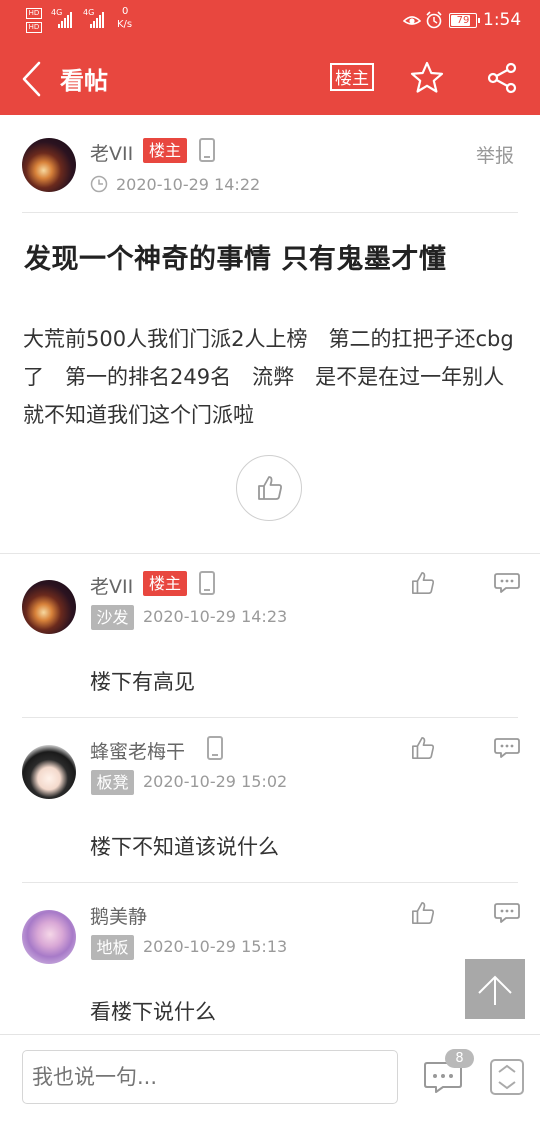 The height and width of the screenshot is (1121, 540). Describe the element at coordinates (184, 847) in the screenshot. I see `reply-content: 楼下不知道该说什么` at that location.